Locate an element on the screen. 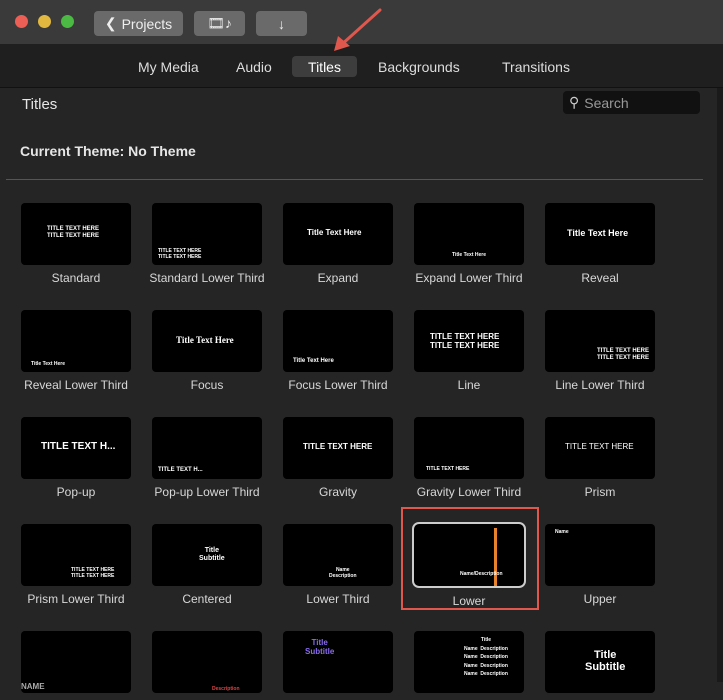 The width and height of the screenshot is (723, 700). divider is located at coordinates (354, 179).